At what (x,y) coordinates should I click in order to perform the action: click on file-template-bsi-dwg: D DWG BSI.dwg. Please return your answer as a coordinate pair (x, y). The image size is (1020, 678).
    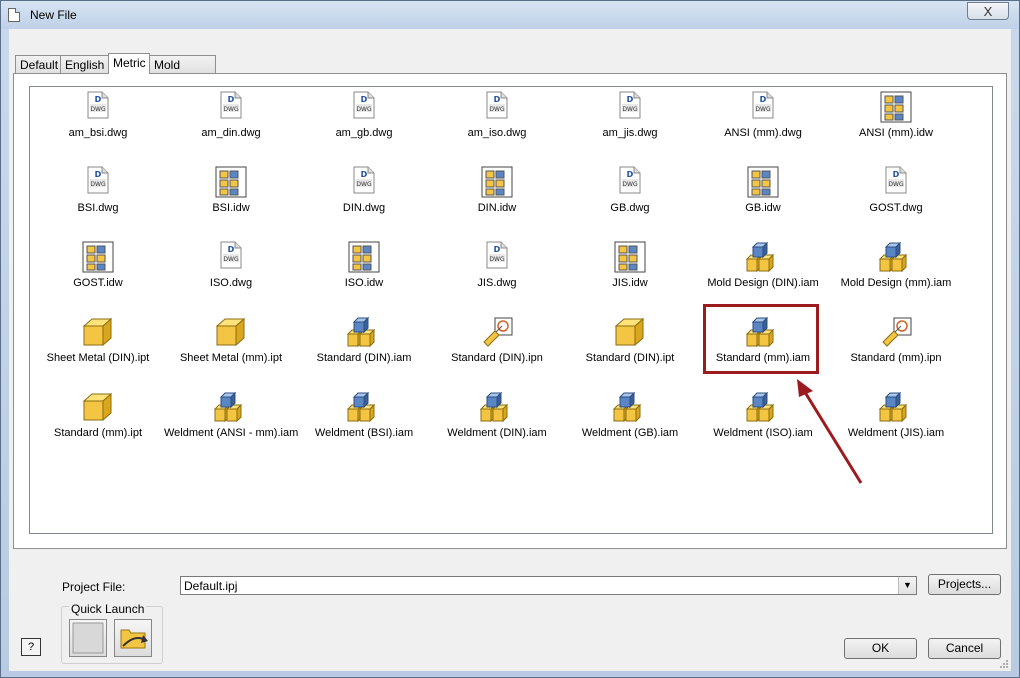
    Looking at the image, I should click on (98, 193).